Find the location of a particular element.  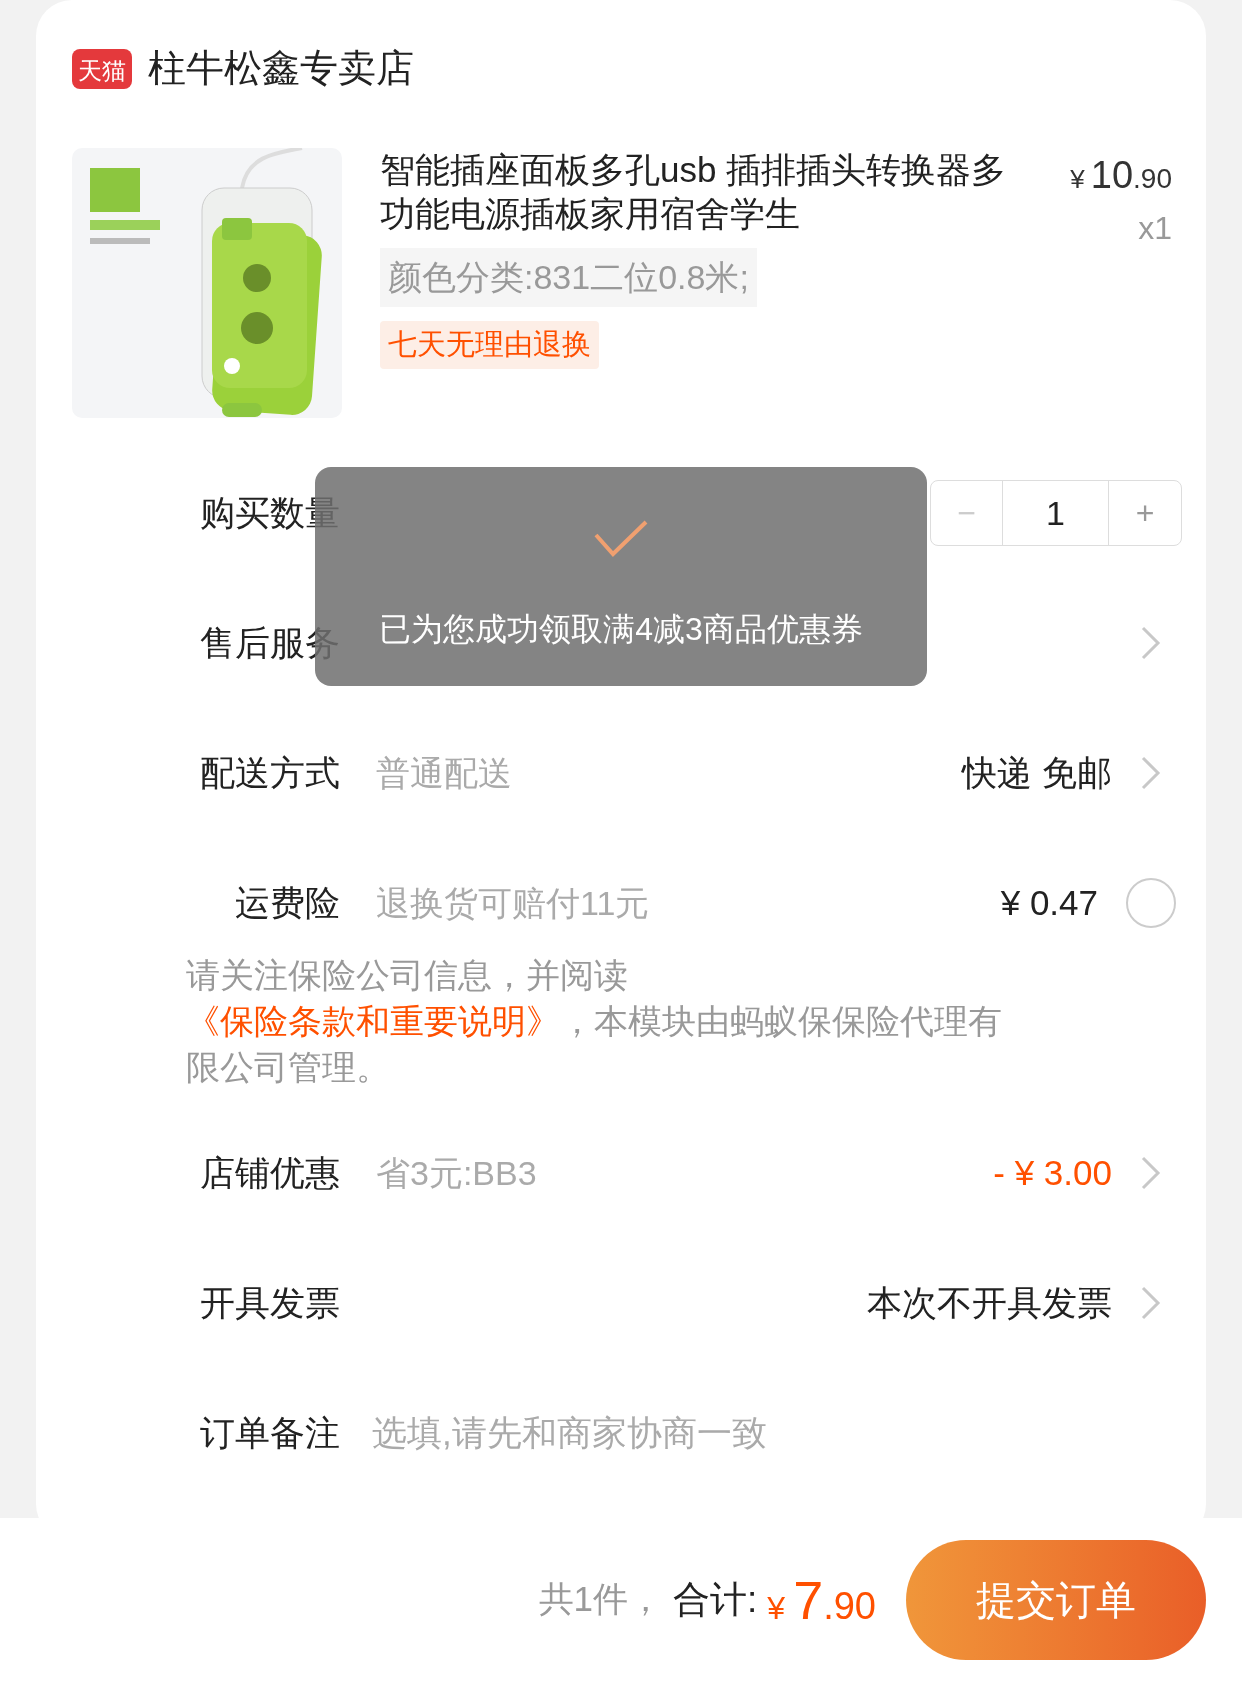

note-field: 选填,请先和商家协商一致 is located at coordinates (767, 1433).